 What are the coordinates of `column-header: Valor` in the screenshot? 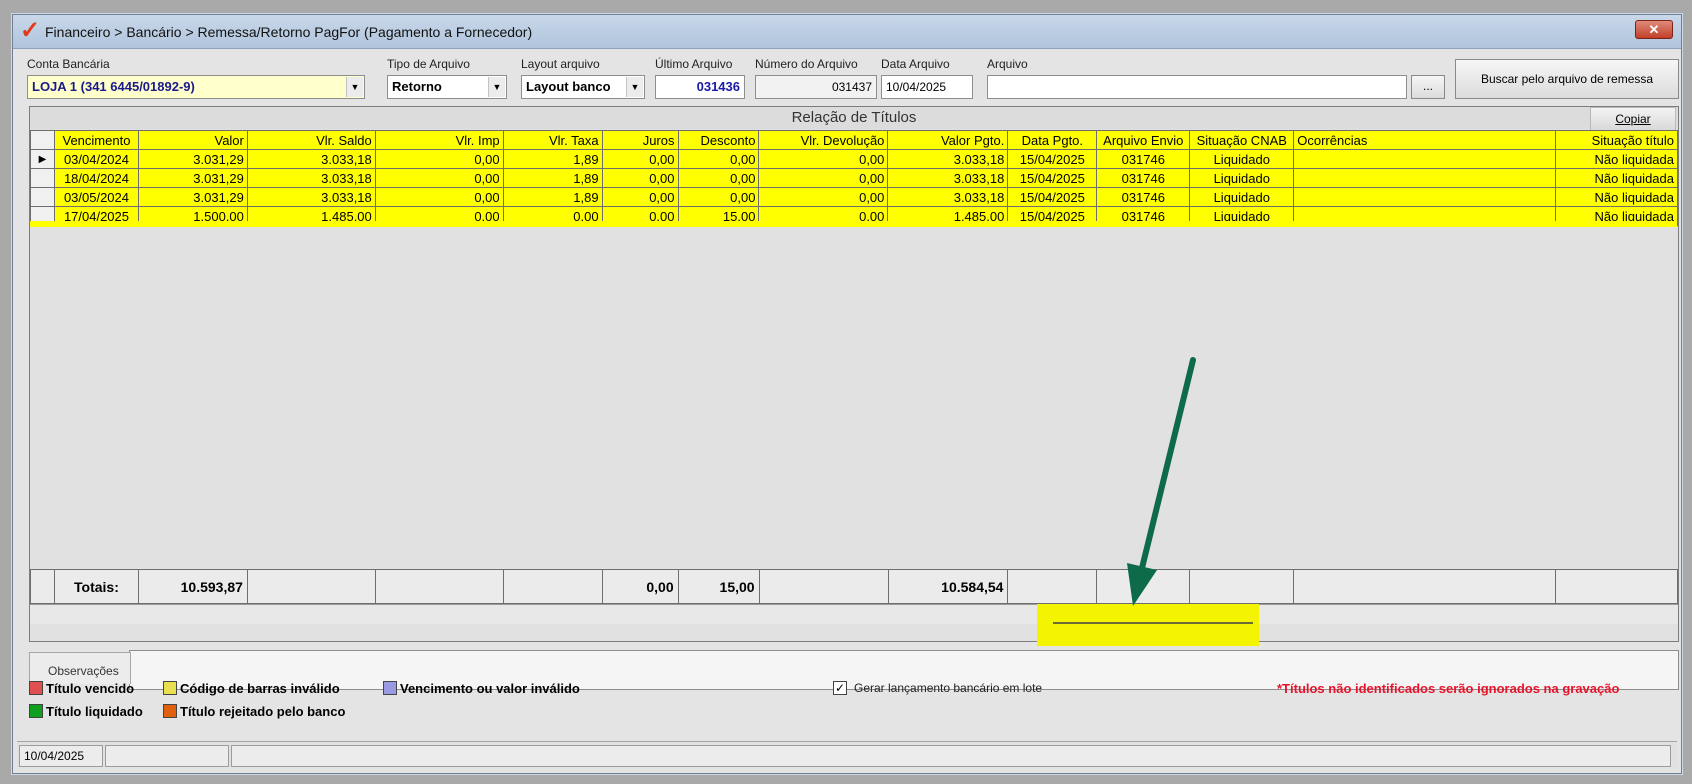 It's located at (192, 140).